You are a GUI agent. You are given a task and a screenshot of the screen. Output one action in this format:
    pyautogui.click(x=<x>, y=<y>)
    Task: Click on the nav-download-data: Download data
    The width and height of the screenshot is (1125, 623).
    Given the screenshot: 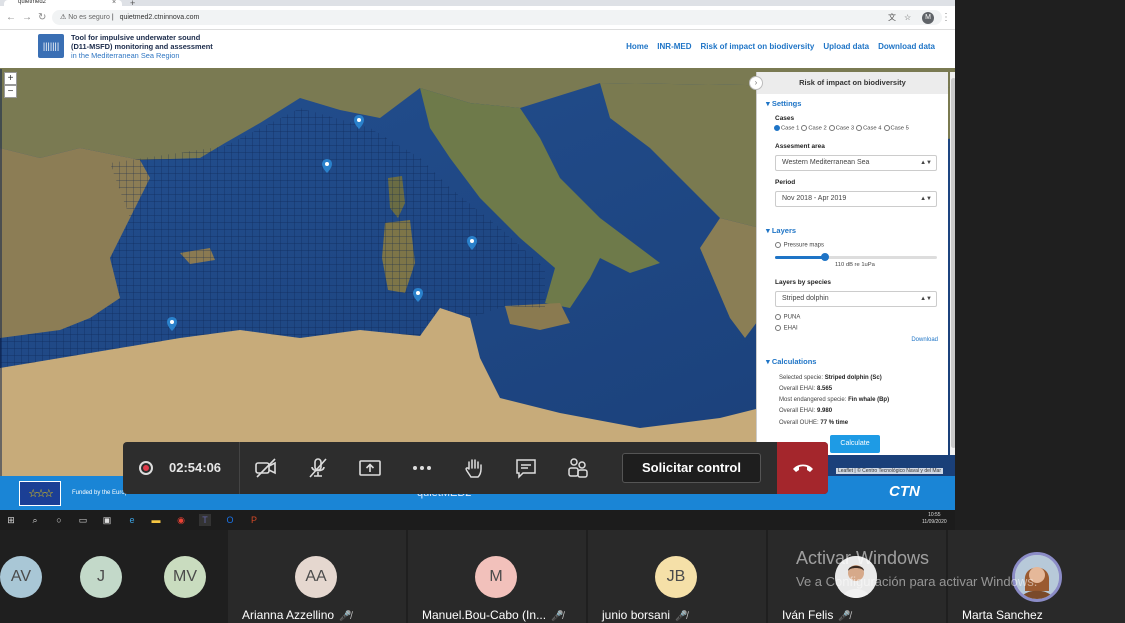 What is the action you would take?
    pyautogui.click(x=906, y=46)
    